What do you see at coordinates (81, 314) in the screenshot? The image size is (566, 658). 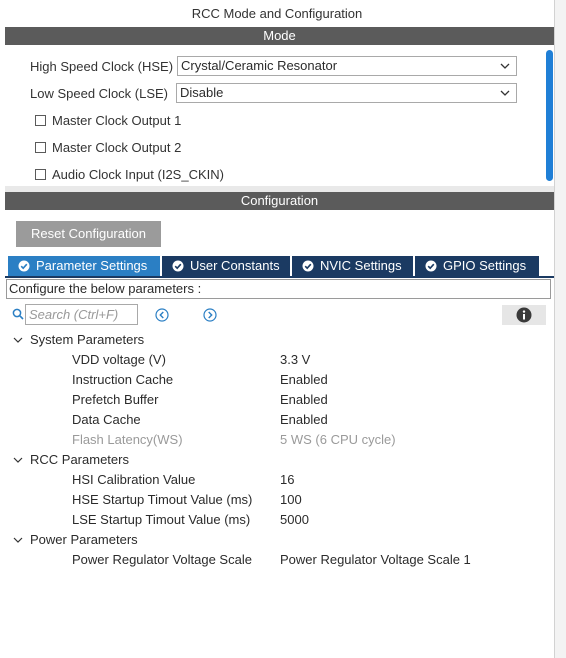 I see `search-input` at bounding box center [81, 314].